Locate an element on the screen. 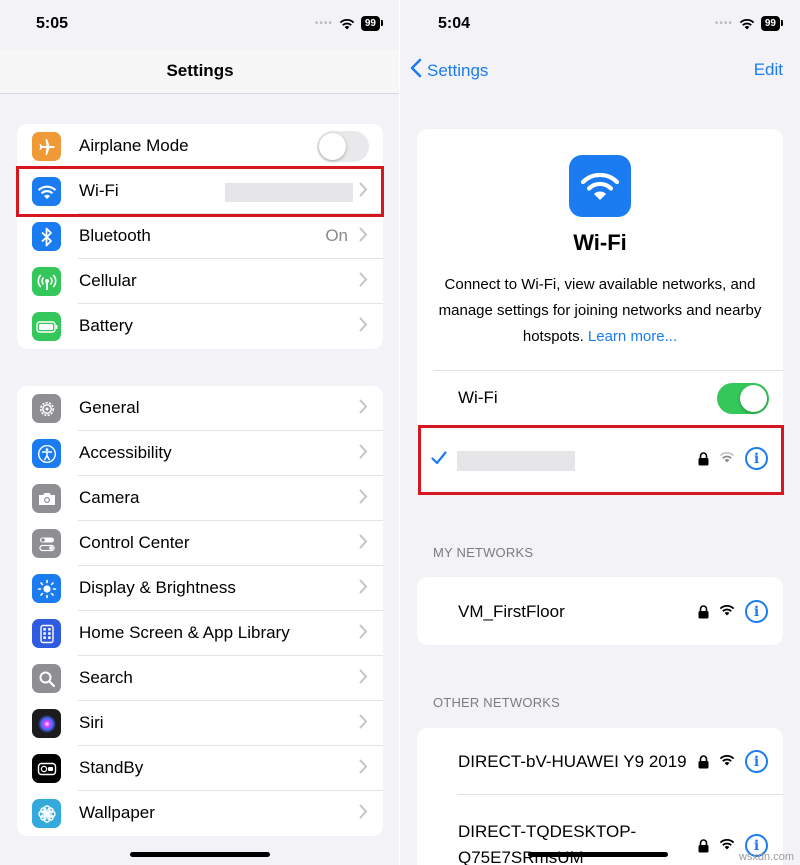  settings-row-general: General is located at coordinates (200, 408).